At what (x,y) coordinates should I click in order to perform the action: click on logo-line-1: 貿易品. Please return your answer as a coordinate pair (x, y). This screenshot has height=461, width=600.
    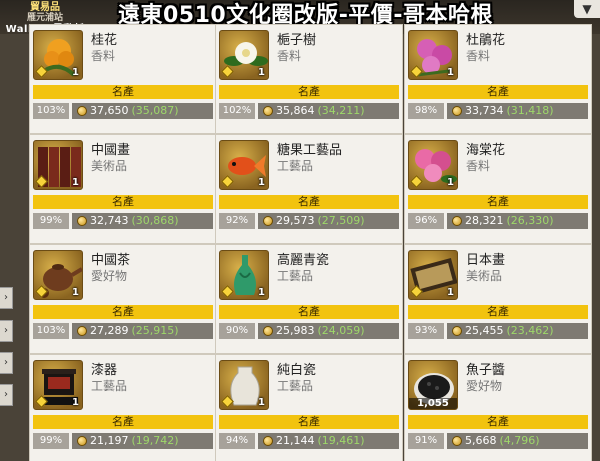
    Looking at the image, I should click on (45, 7).